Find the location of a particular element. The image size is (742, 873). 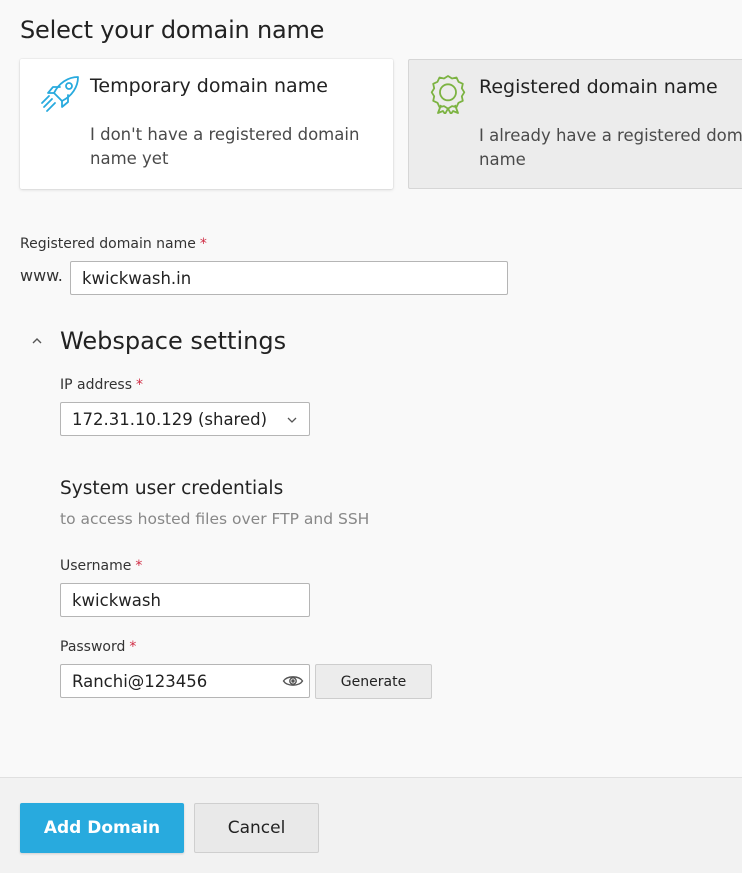

chevron-up-icon is located at coordinates (37, 341).